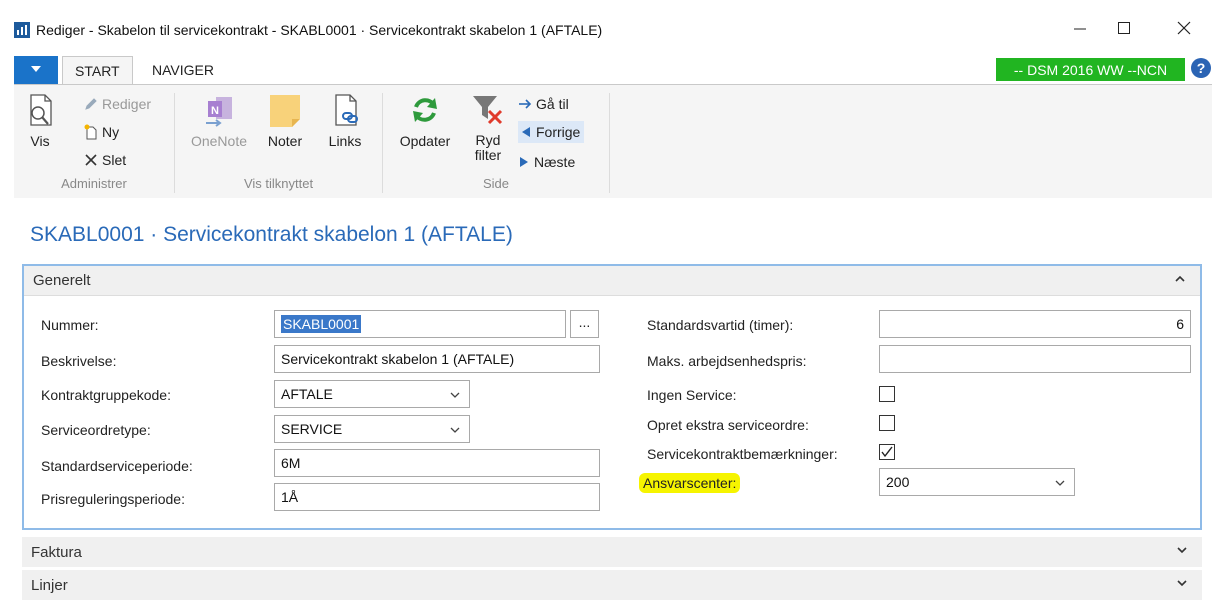 The width and height of the screenshot is (1222, 600). What do you see at coordinates (1090, 69) in the screenshot?
I see `environment-badge: -- DSM 2016 WW --NCN` at bounding box center [1090, 69].